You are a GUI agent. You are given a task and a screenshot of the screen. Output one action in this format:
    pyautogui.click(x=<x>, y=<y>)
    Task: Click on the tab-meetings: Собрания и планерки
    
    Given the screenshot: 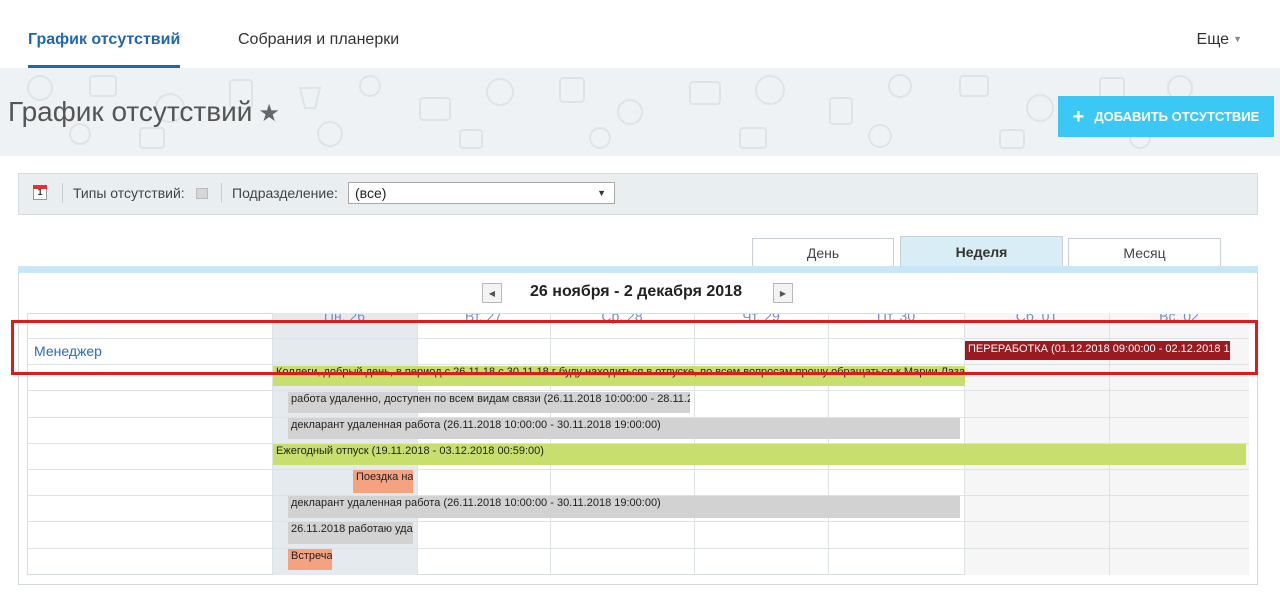 What is the action you would take?
    pyautogui.click(x=318, y=40)
    